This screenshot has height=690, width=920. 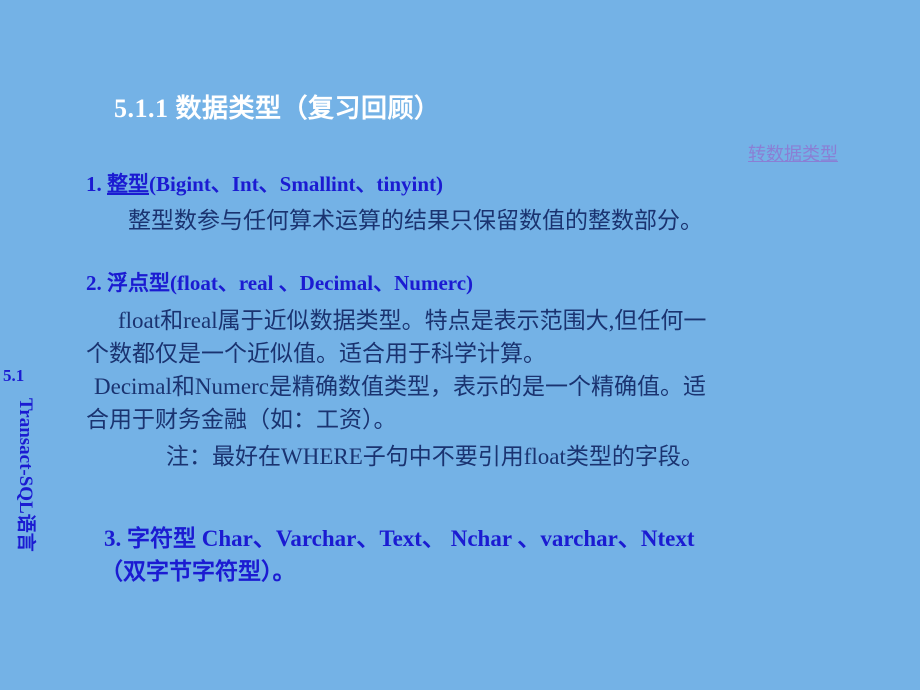 What do you see at coordinates (322, 283) in the screenshot?
I see `heading-float-list: (float、real 、Decimal、Numerc)` at bounding box center [322, 283].